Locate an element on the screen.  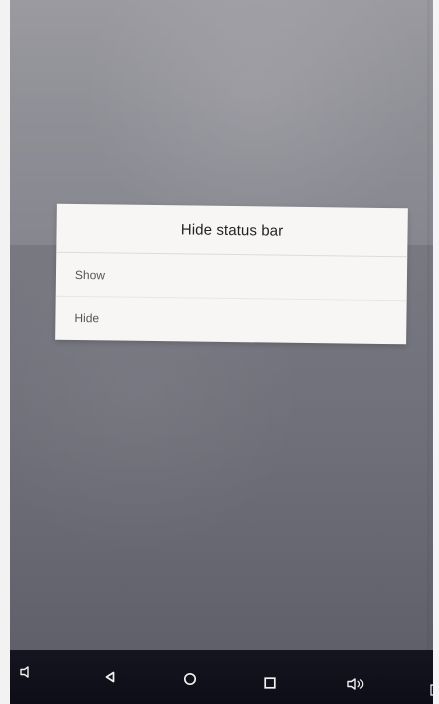
dialog-title: Hide status bar is located at coordinates (232, 230).